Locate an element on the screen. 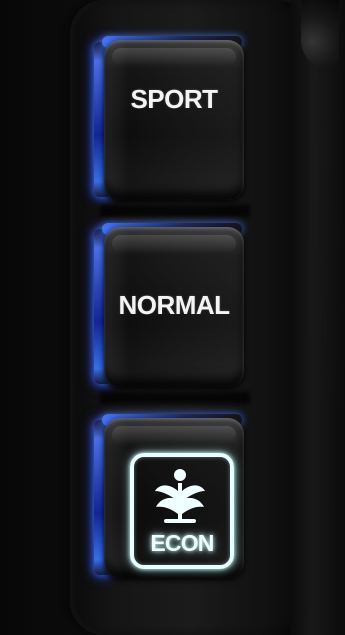  normal-button-group: NORMAL is located at coordinates (174, 308).